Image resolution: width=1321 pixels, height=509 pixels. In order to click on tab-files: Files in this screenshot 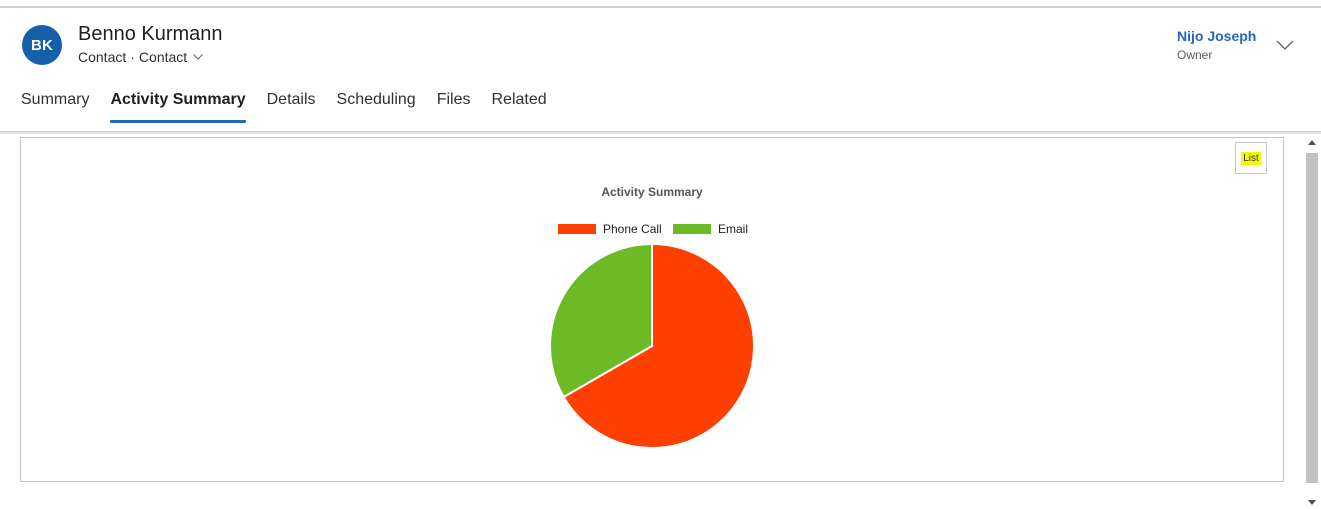, I will do `click(454, 107)`.